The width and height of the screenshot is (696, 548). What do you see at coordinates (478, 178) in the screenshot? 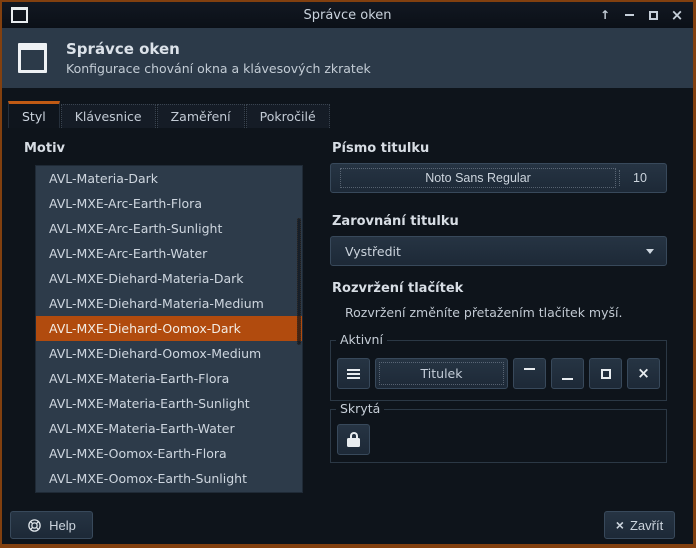
I see `font-name-label: Noto Sans Regular` at bounding box center [478, 178].